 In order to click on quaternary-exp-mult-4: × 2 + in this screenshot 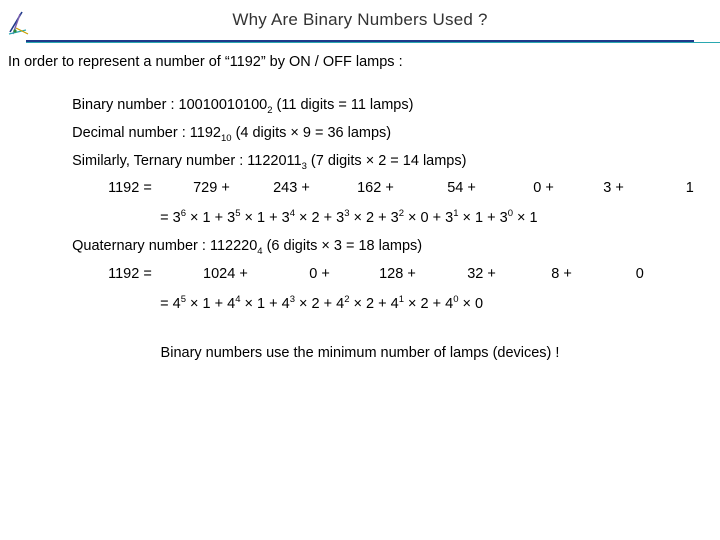, I will do `click(425, 303)`.